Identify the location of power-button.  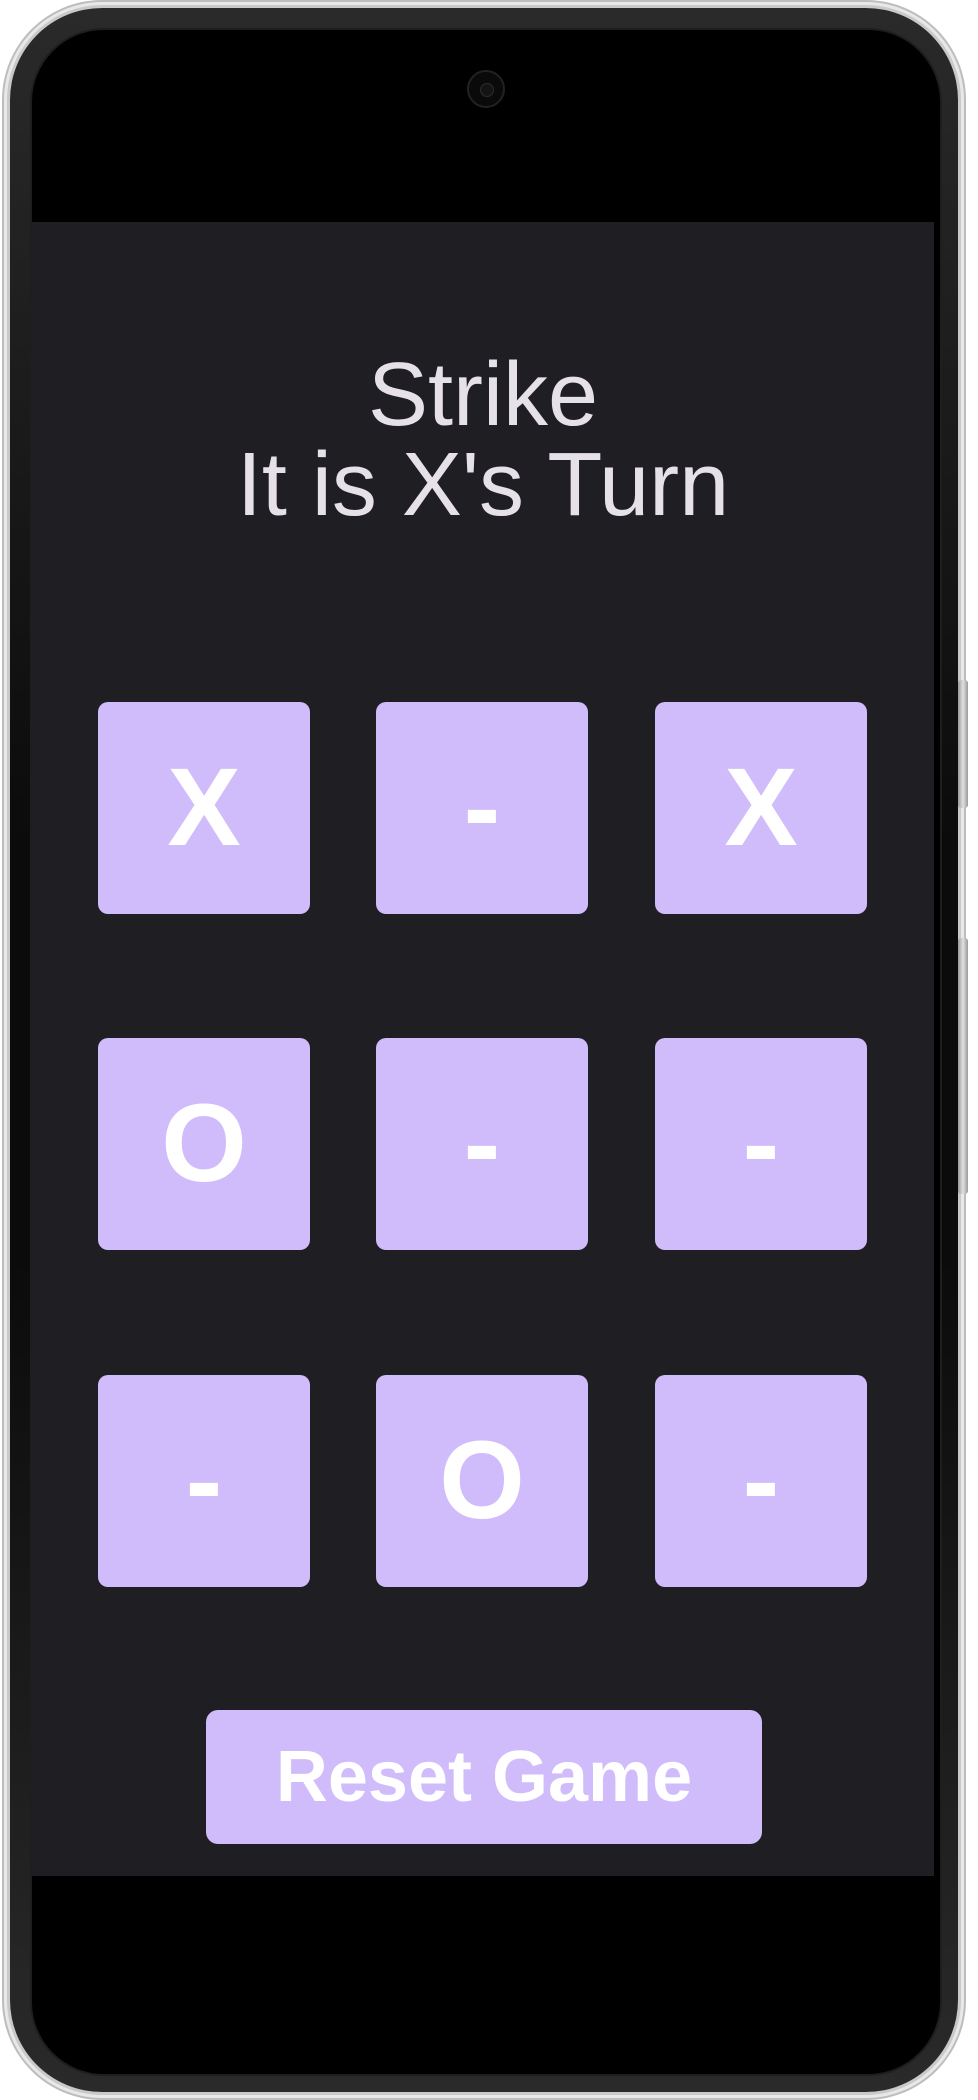
(963, 744).